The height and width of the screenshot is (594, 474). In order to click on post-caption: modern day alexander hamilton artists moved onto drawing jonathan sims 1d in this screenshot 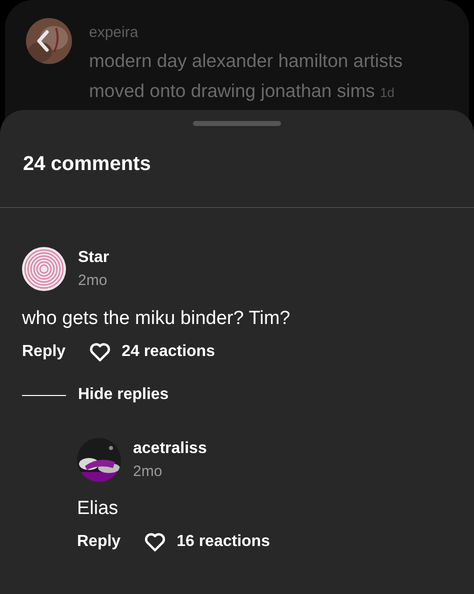, I will do `click(246, 76)`.